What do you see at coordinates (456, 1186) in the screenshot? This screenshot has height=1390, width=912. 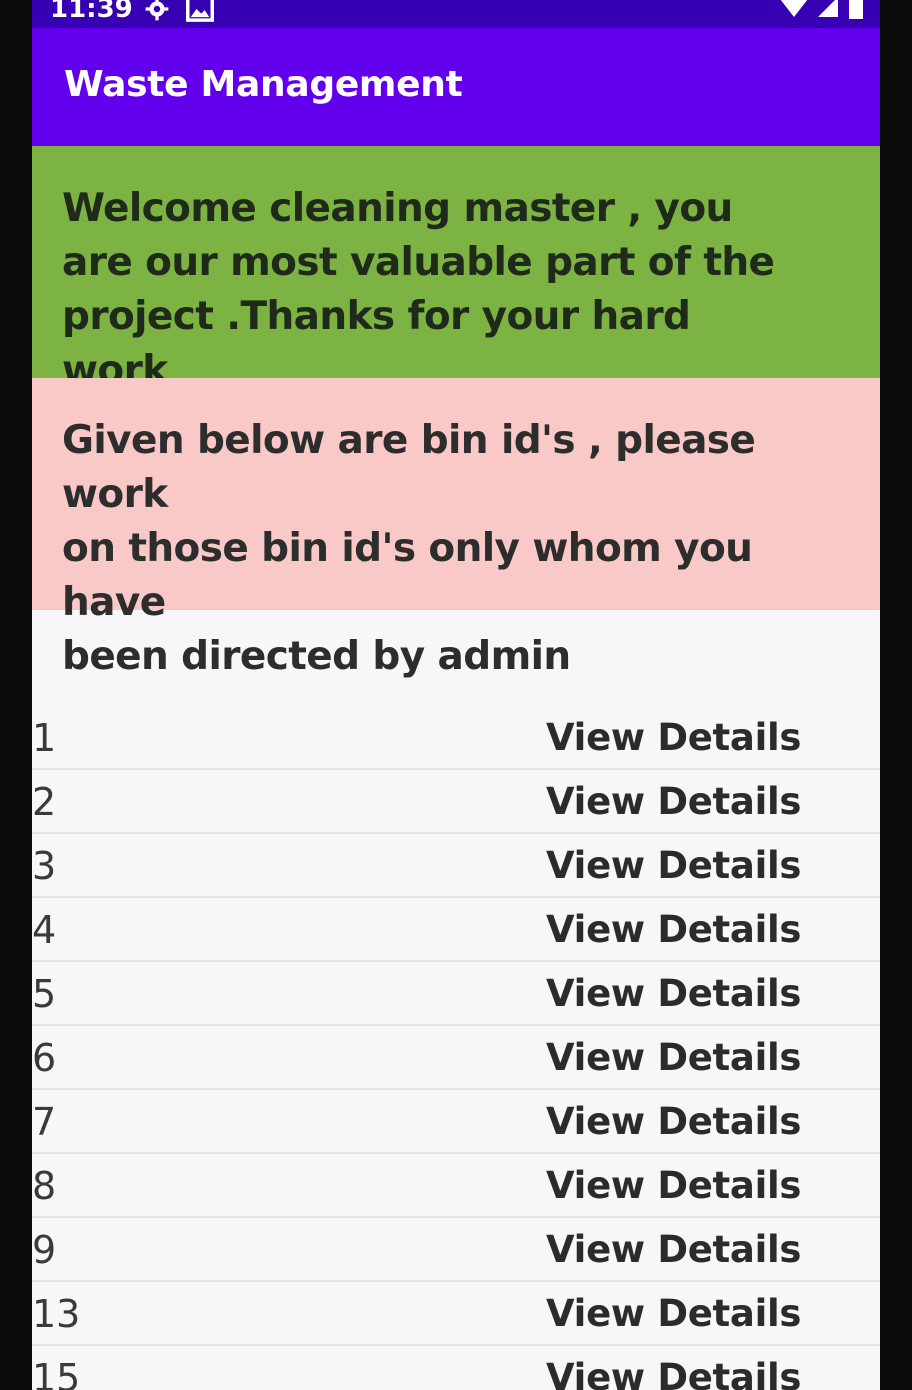 I see `bin-row: 8 View Details` at bounding box center [456, 1186].